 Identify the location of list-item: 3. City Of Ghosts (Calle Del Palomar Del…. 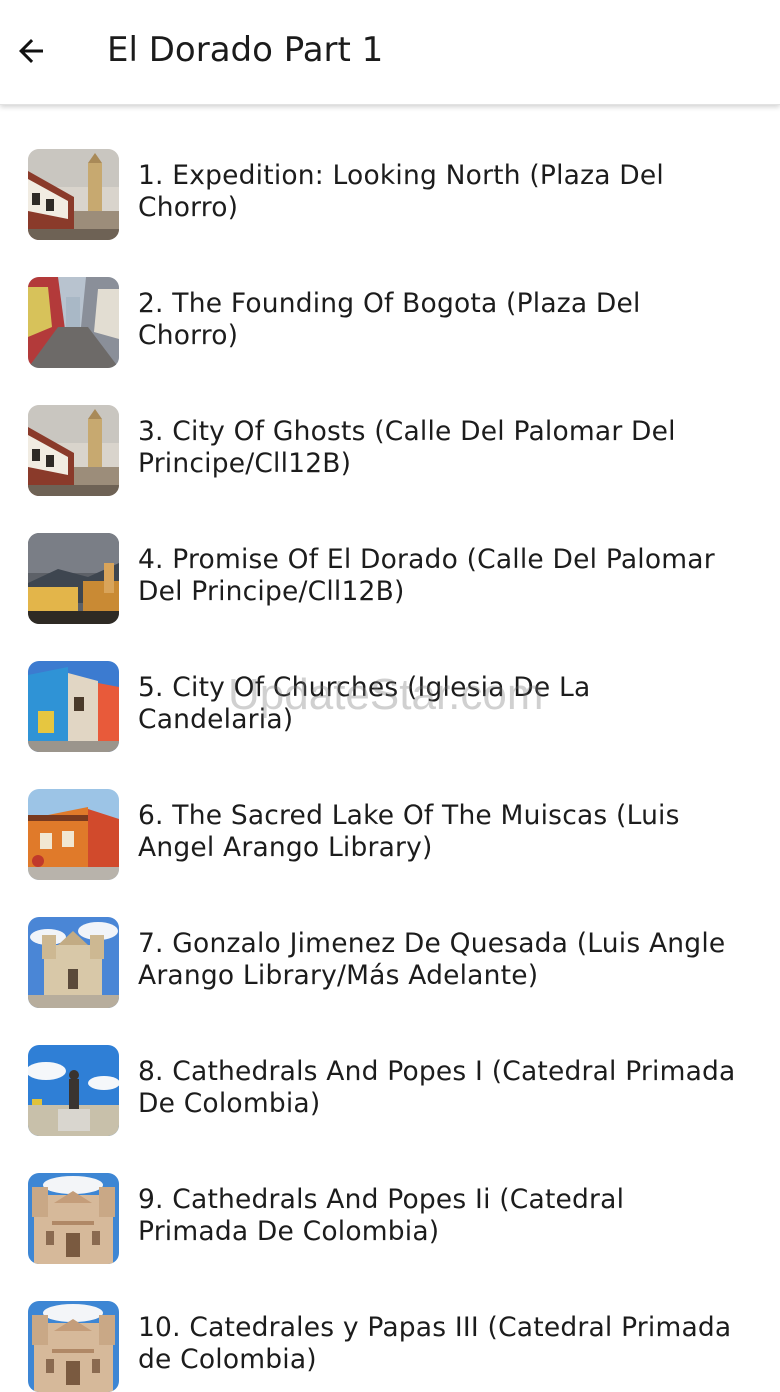
(390, 428).